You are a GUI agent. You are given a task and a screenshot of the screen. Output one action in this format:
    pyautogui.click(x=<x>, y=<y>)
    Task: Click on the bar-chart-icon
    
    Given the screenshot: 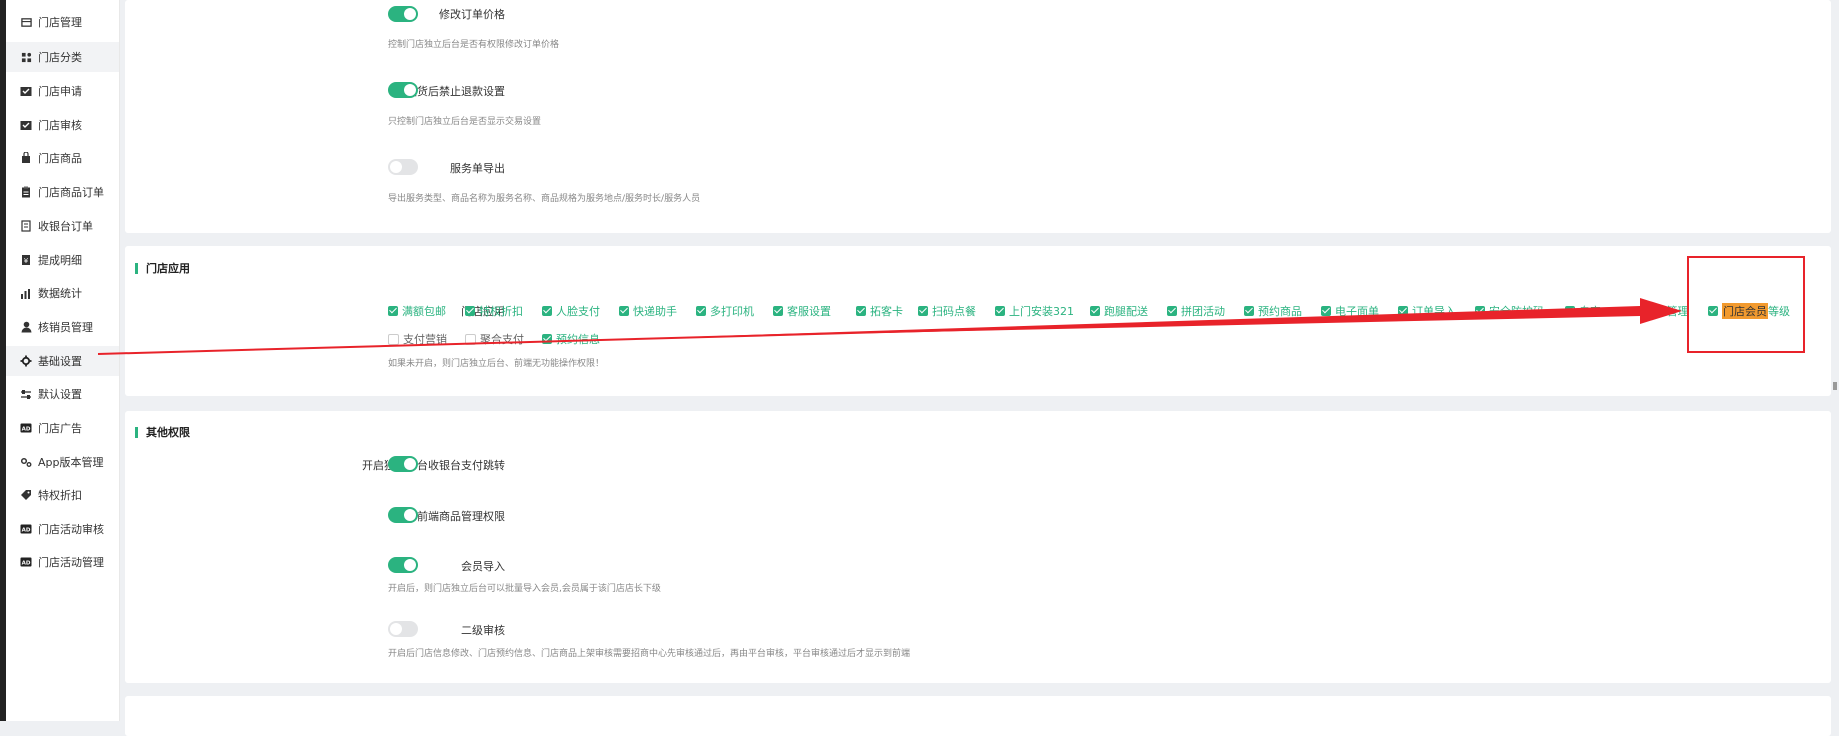 What is the action you would take?
    pyautogui.click(x=26, y=293)
    